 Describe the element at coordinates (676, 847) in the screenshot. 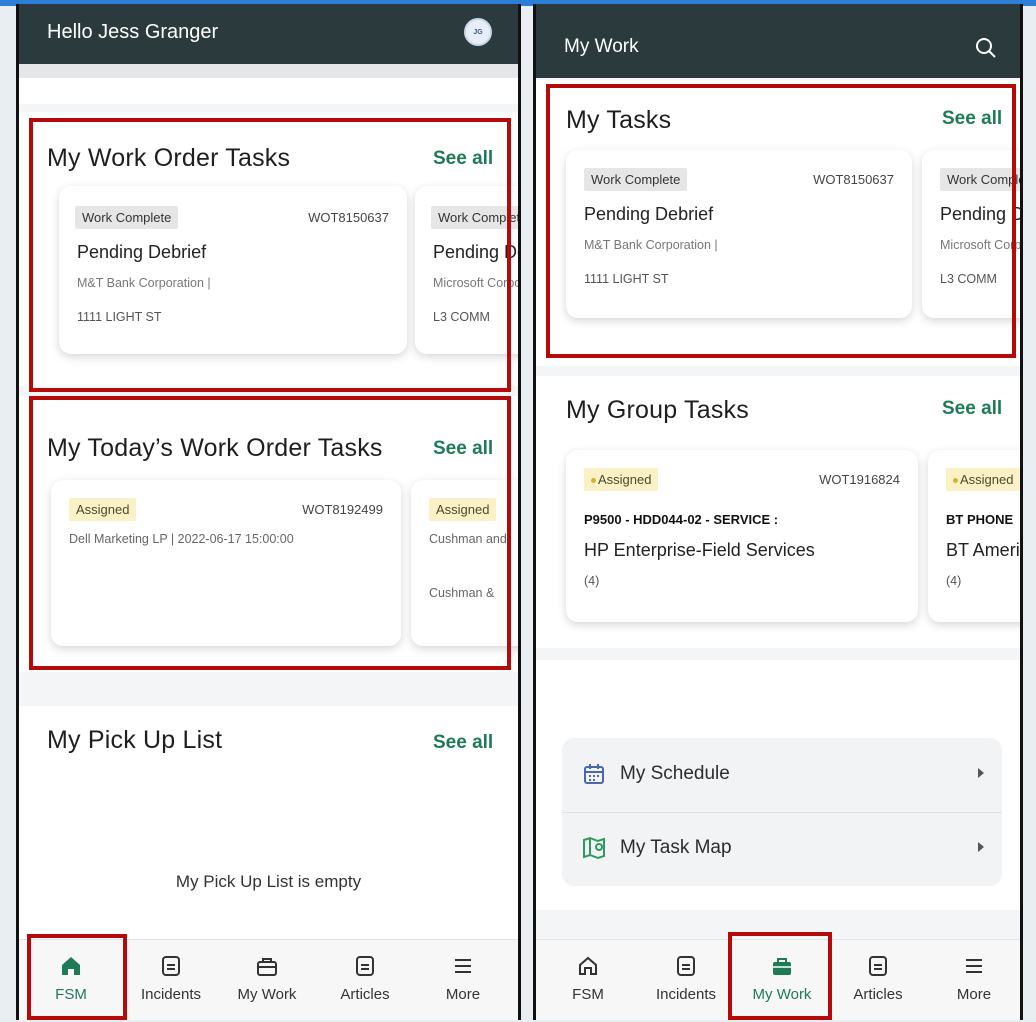

I see `menu-item-label: My Task Map` at that location.